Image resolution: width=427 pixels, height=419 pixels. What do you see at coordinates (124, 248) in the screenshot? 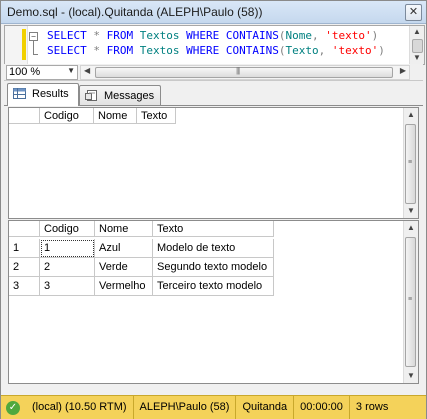
I see `cell-nome: Azul` at bounding box center [124, 248].